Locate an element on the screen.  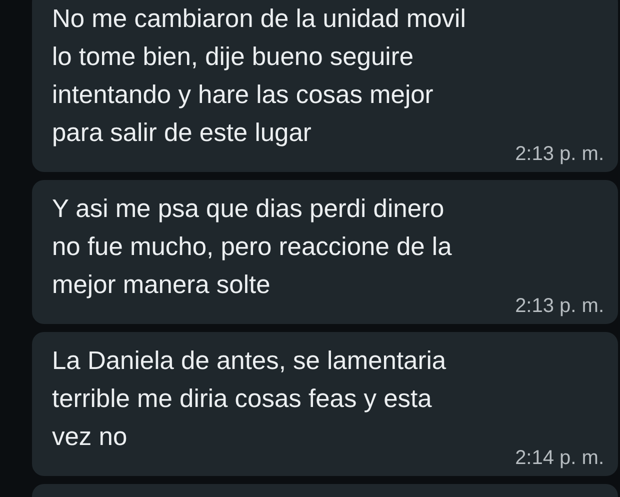
message-text: La Daniela de antes, se lamentaria terrible me diria cosas feas y esta vez no is located at coordinates (250, 399).